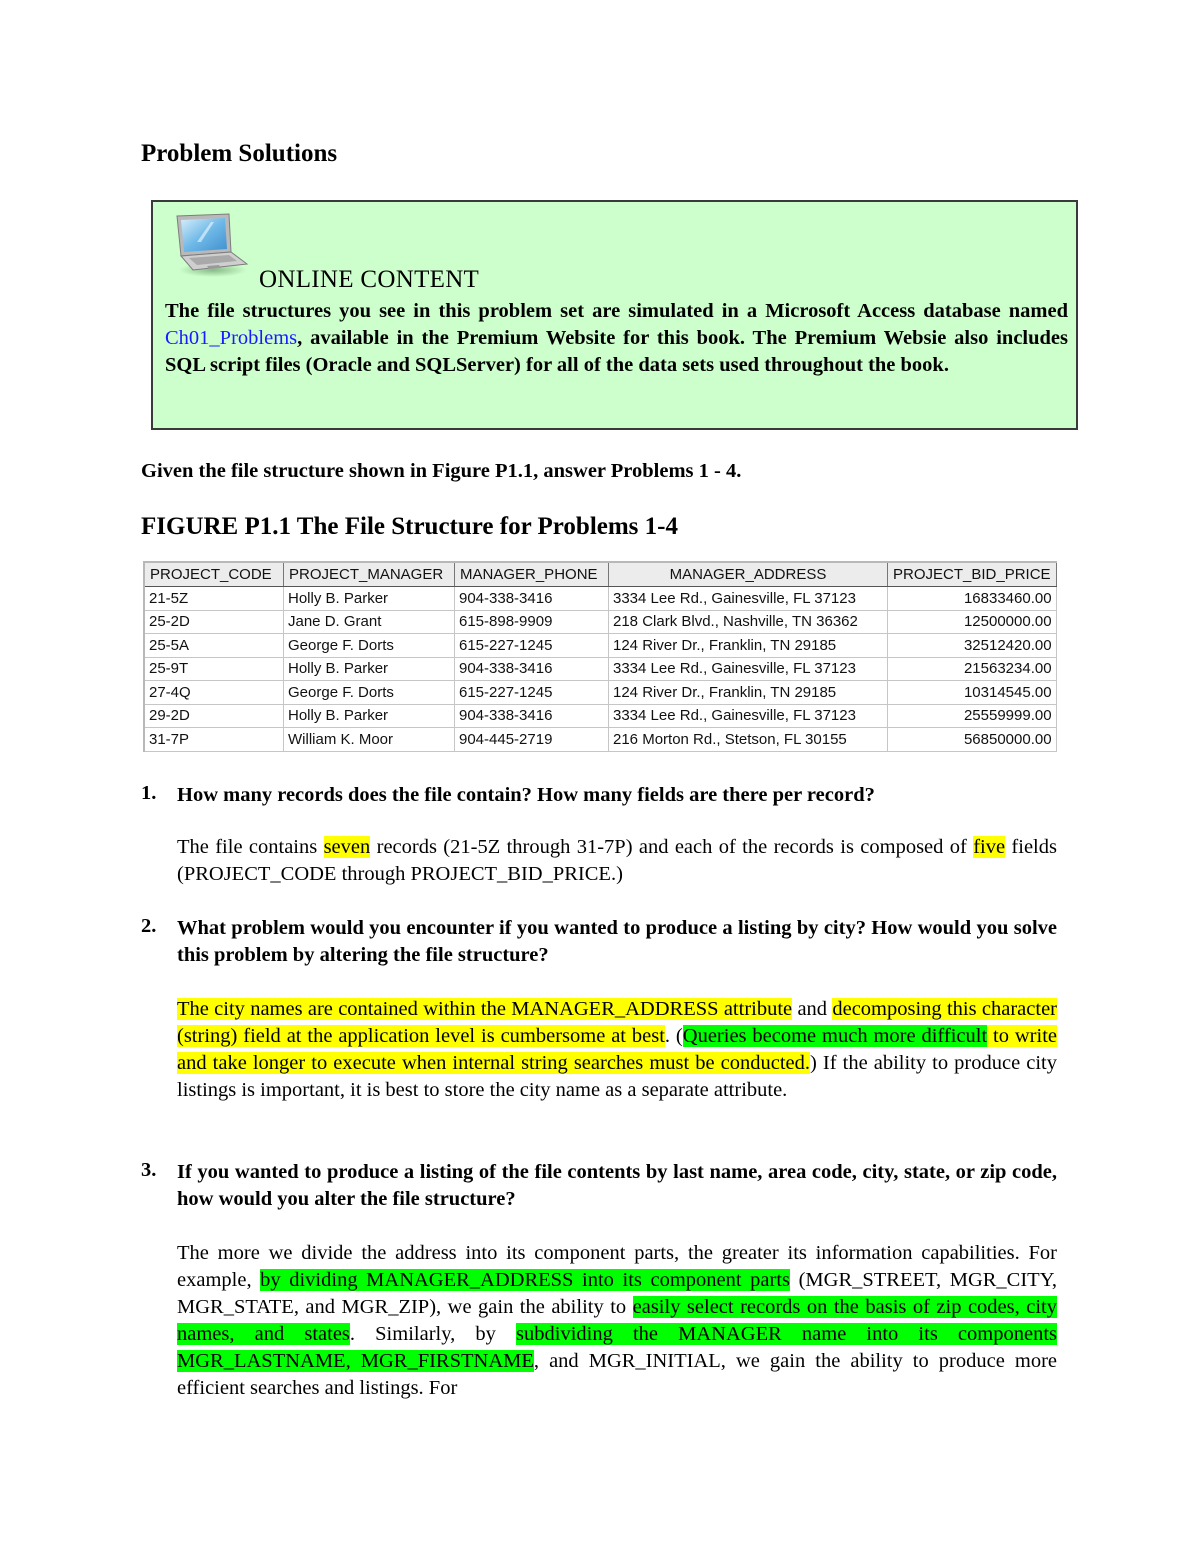 The image size is (1200, 1553). What do you see at coordinates (213, 692) in the screenshot?
I see `table-cell-project-code: 27-4Q` at bounding box center [213, 692].